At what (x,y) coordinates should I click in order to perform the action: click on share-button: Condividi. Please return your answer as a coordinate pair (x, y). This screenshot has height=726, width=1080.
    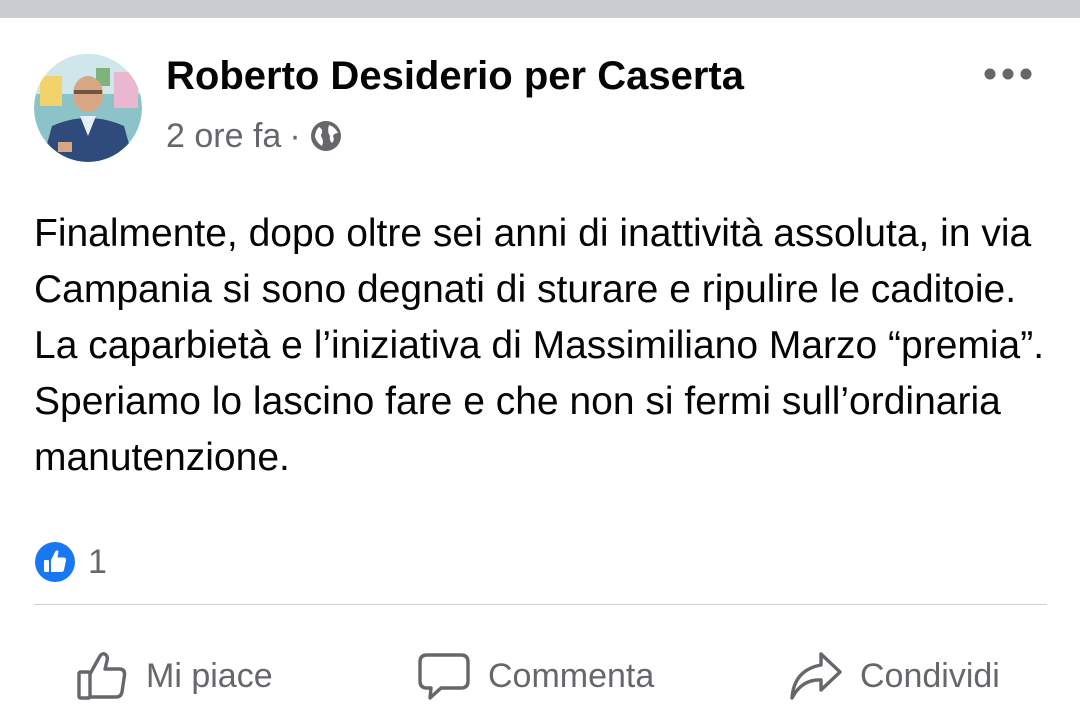
    Looking at the image, I should click on (894, 676).